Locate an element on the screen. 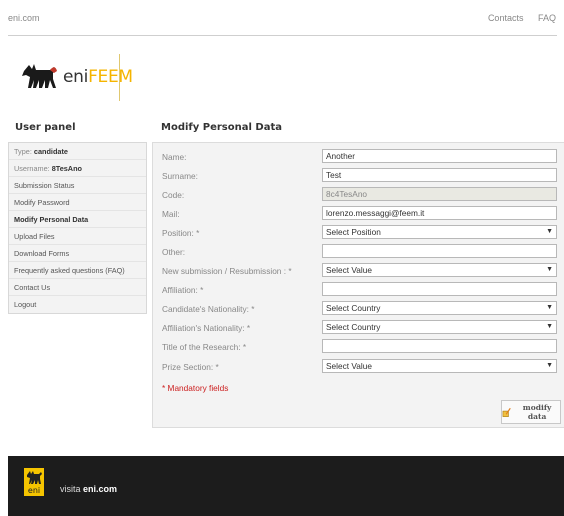 Image resolution: width=564 pixels, height=516 pixels. affiliation-label: Affiliation: * is located at coordinates (183, 290).